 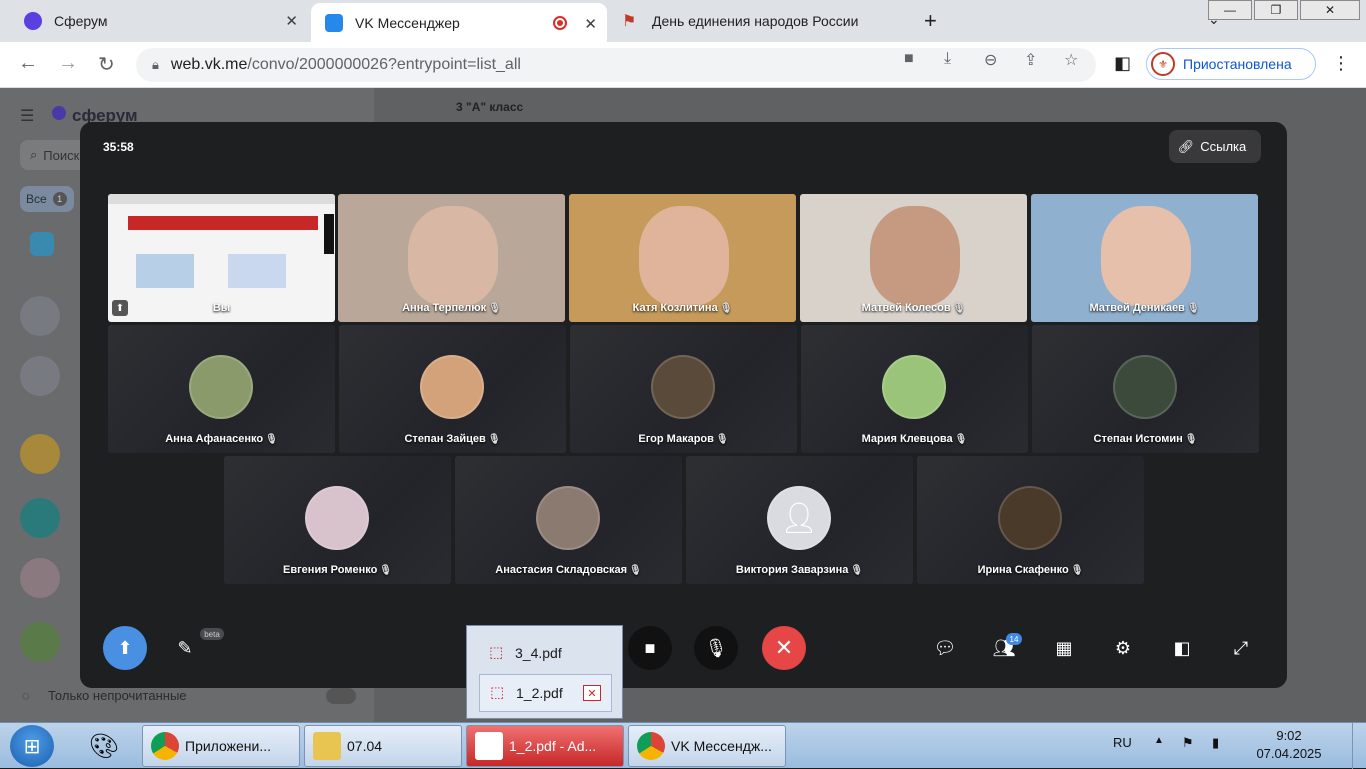 I want to click on participant-tile: Матвей Колесов 🎙︎, so click(x=913, y=258).